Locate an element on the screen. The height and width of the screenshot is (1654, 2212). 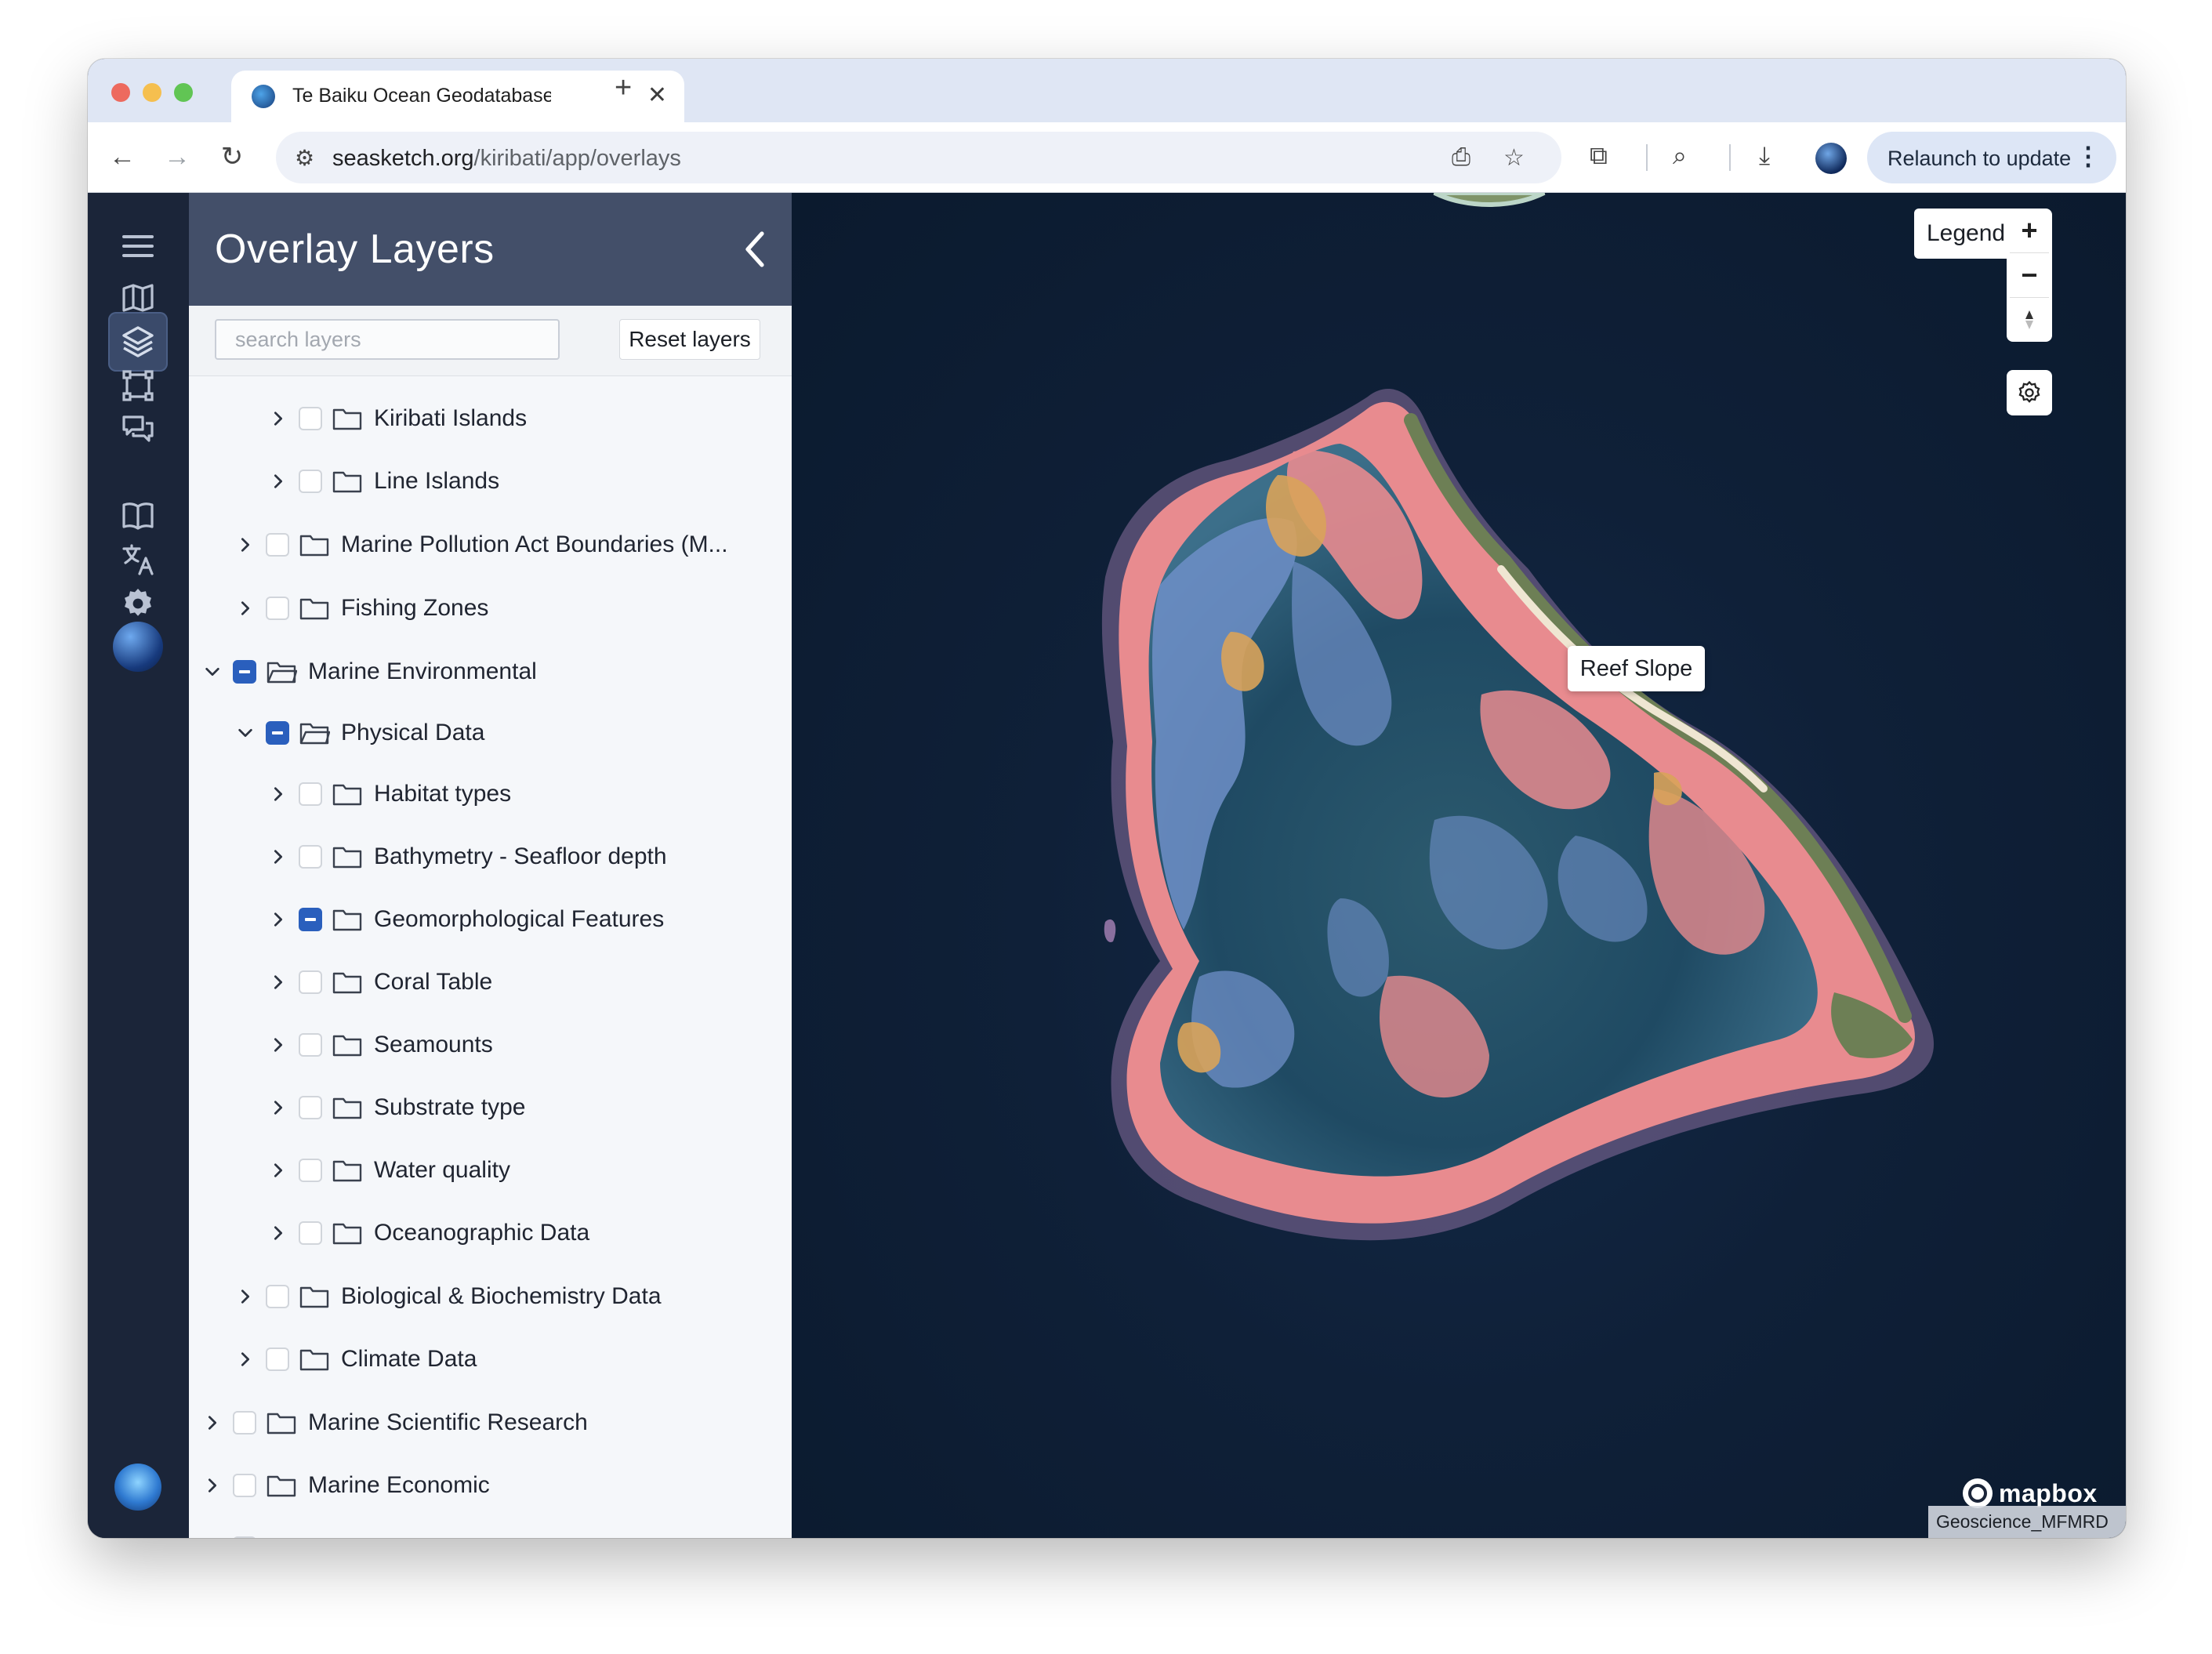
layer-tree-row: Substrate type is located at coordinates (394, 1107).